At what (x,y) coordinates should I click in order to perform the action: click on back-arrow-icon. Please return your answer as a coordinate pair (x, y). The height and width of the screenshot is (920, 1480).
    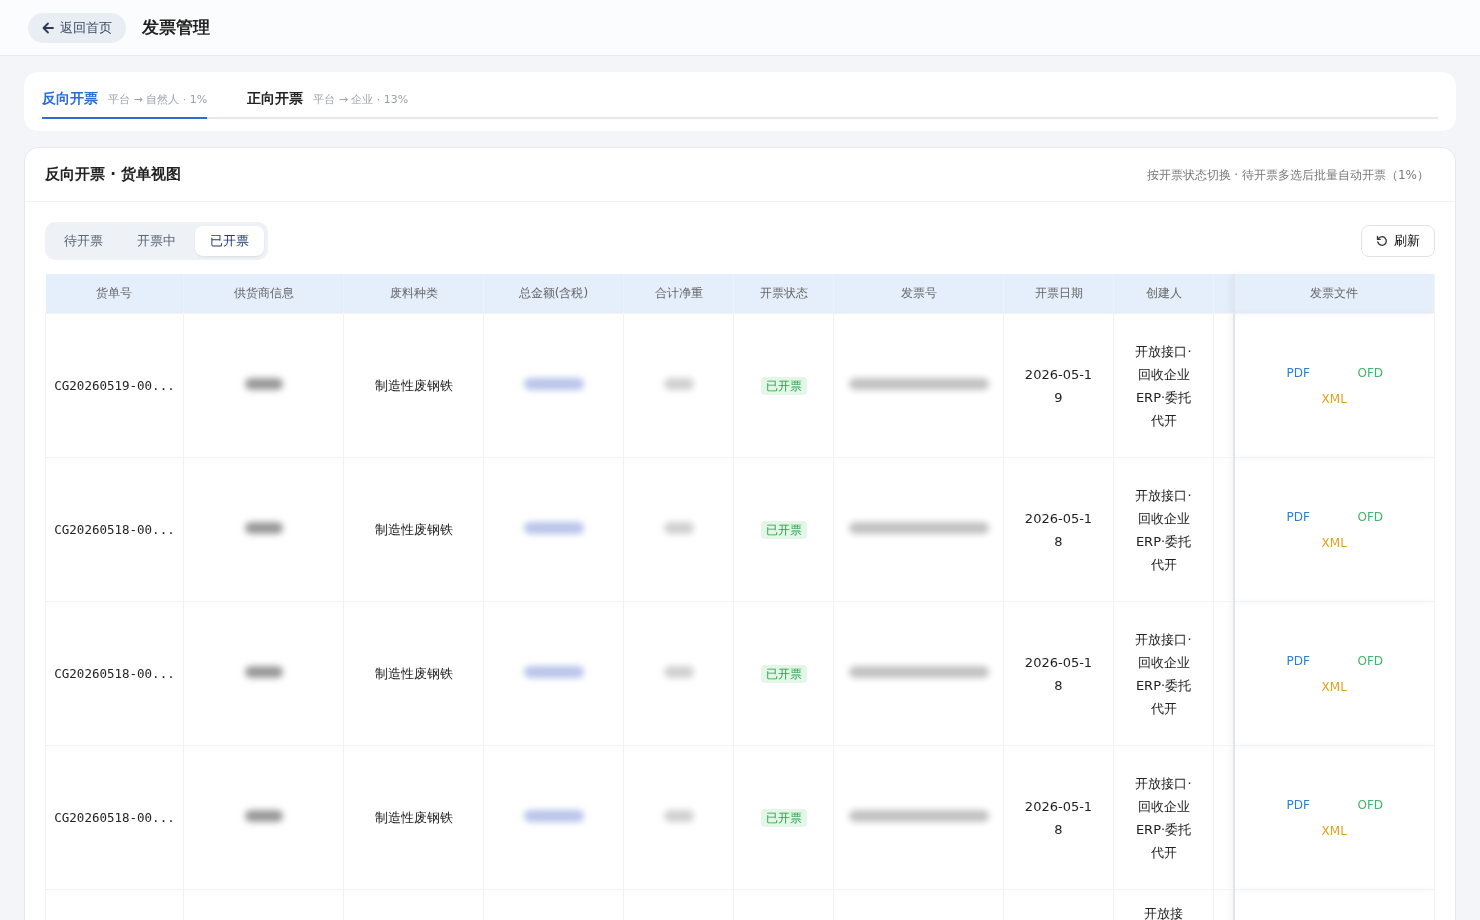
    Looking at the image, I should click on (48, 27).